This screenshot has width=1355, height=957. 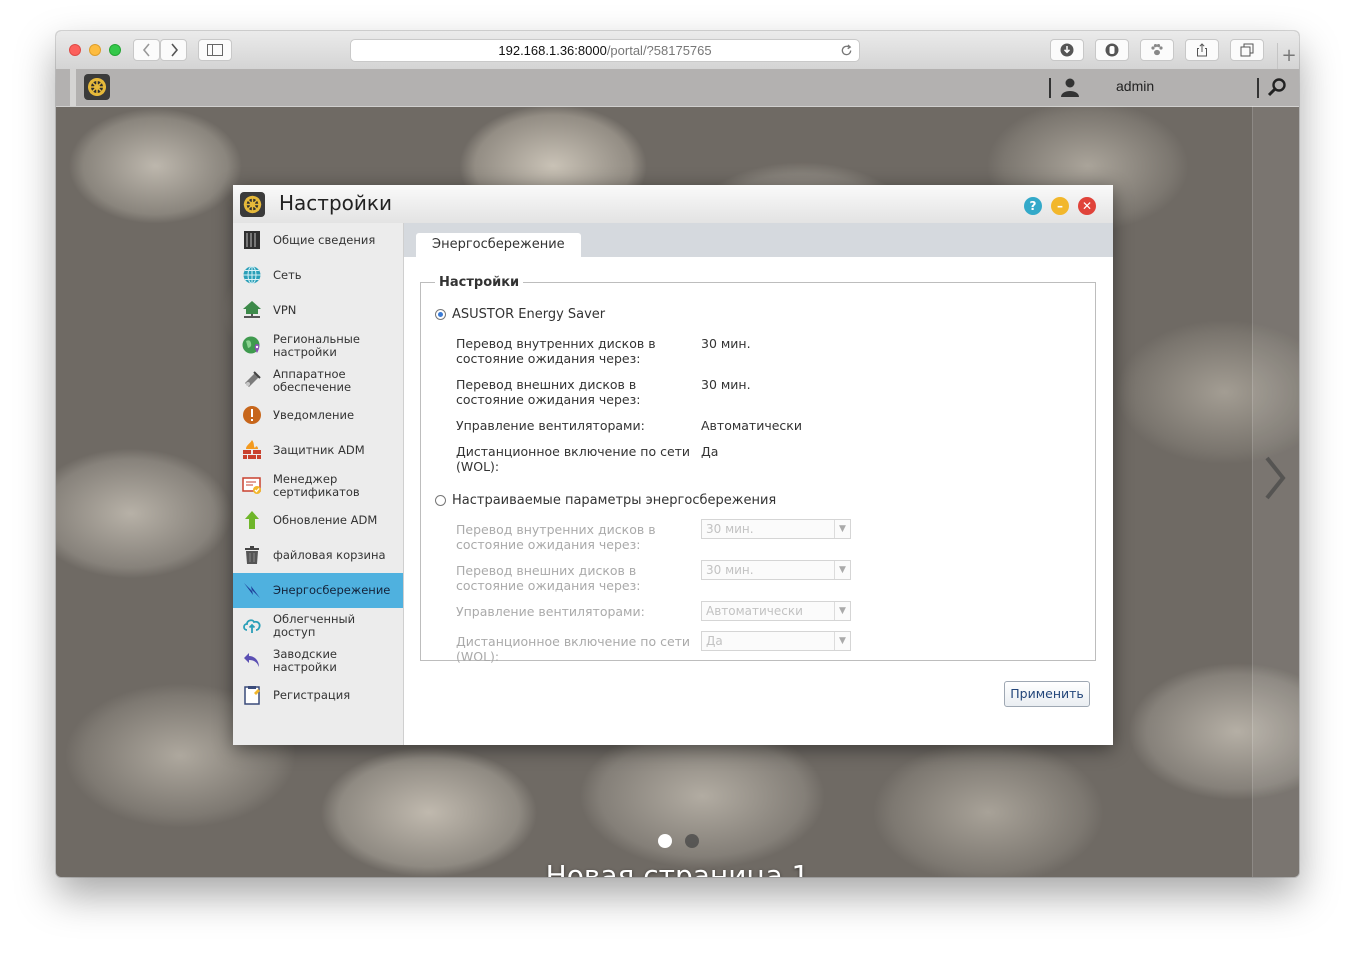 What do you see at coordinates (318, 590) in the screenshot?
I see `sidebar-item-energy-saving: Энергосбережение` at bounding box center [318, 590].